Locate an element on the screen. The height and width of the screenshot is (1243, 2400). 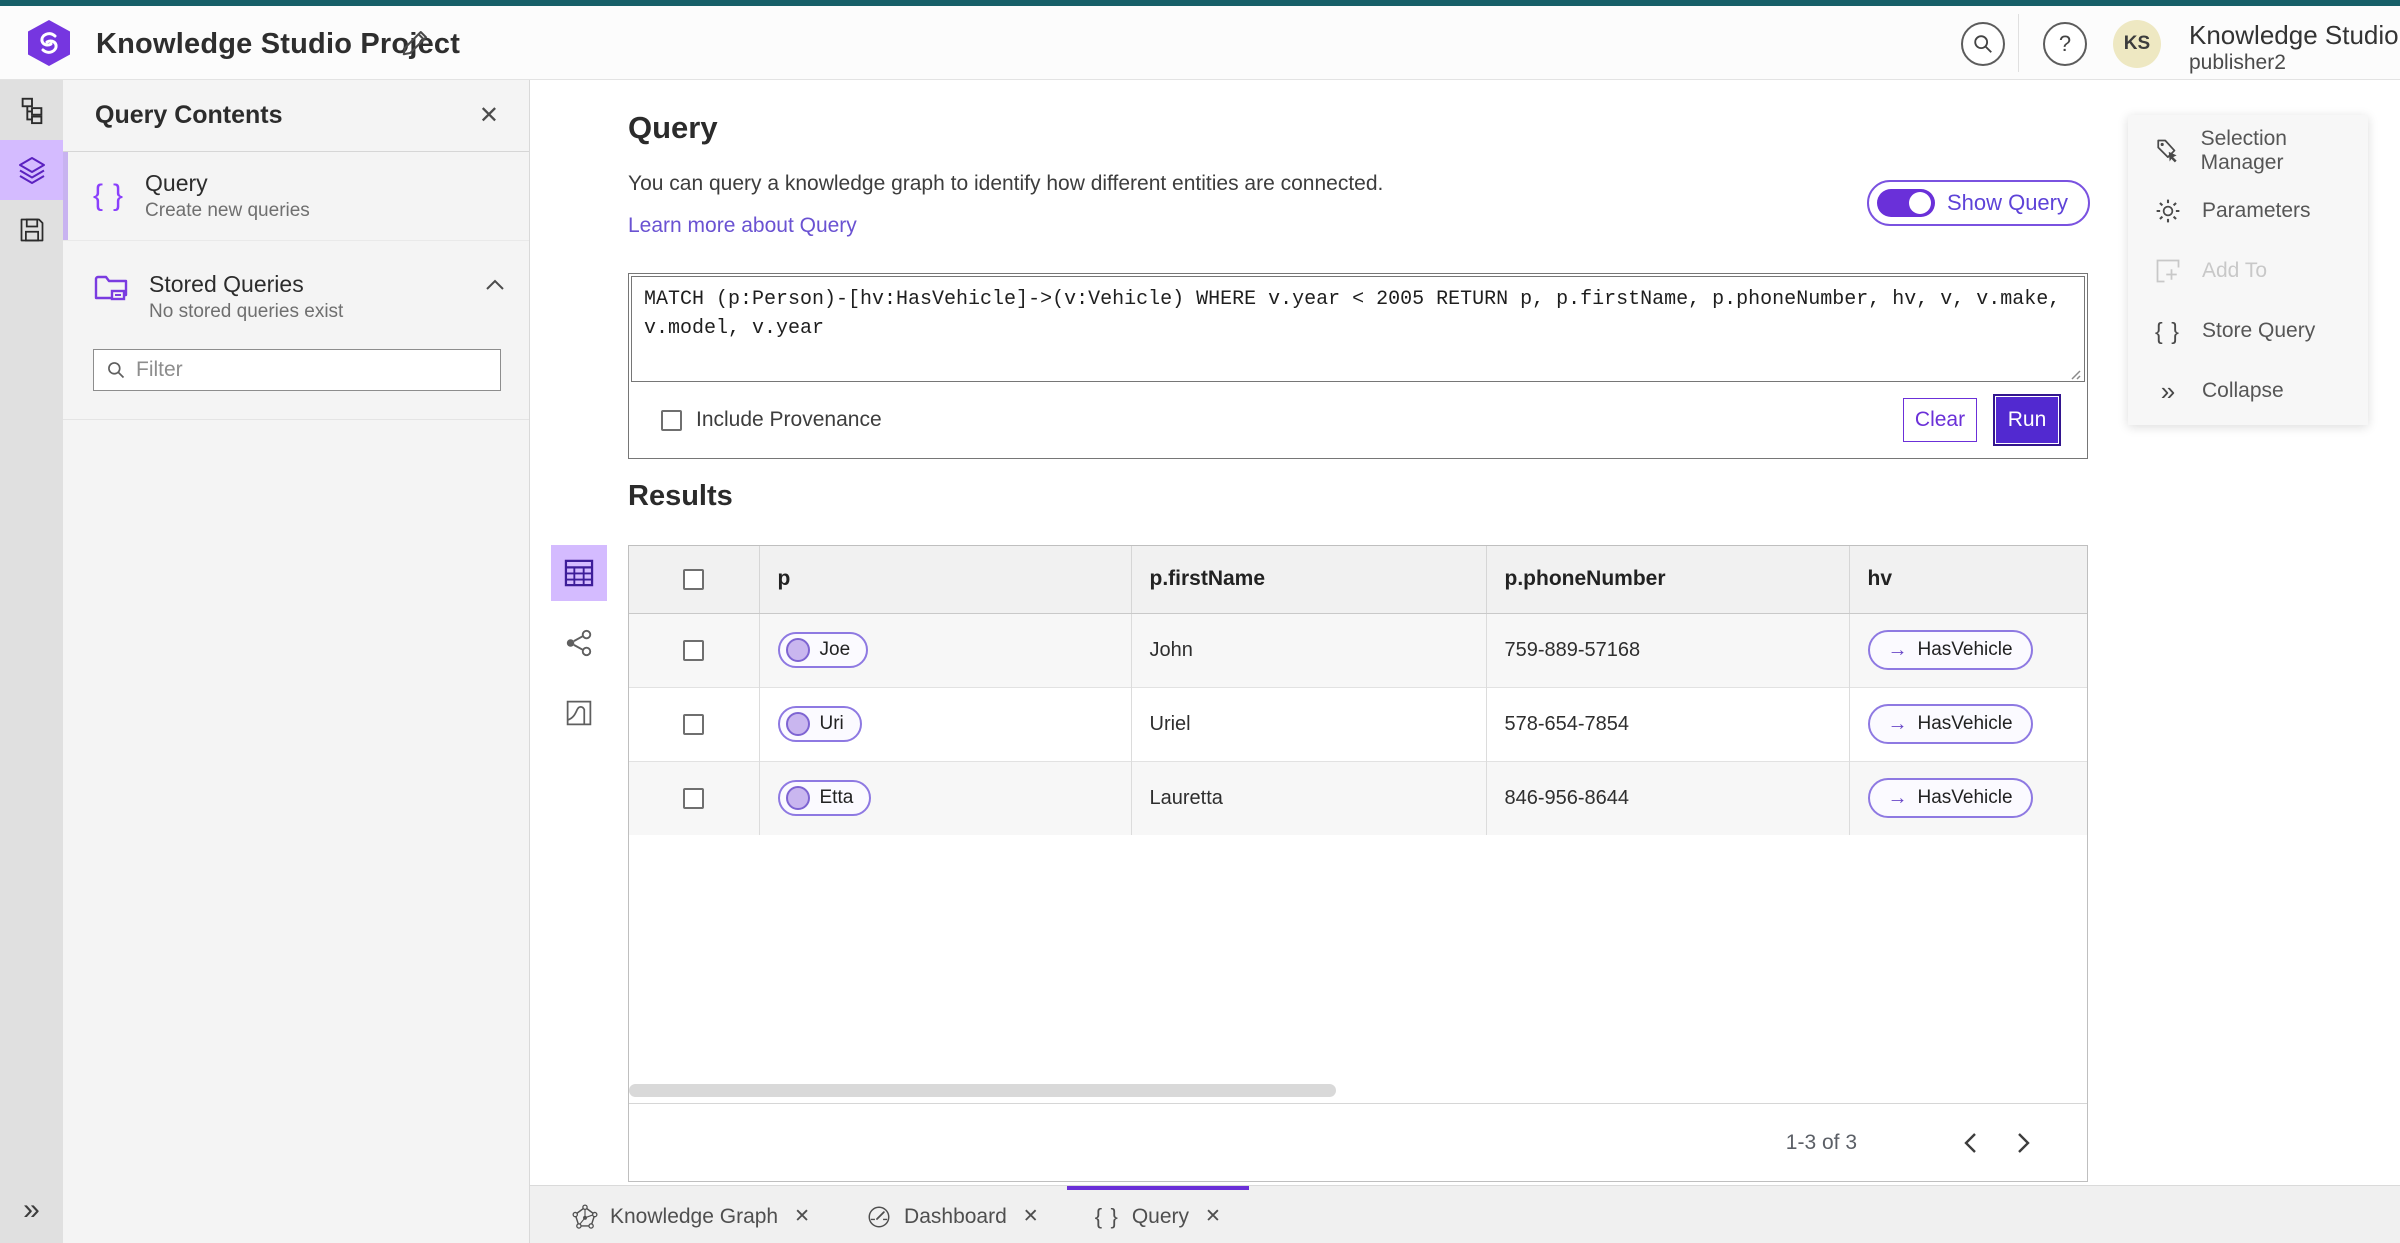
tab-dashboard: Dashboard ✕ is located at coordinates (952, 1214).